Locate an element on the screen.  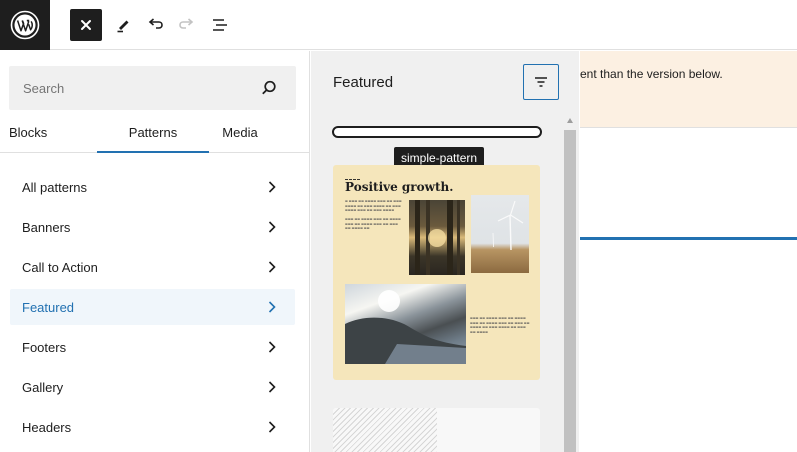
tools-button is located at coordinates (123, 25).